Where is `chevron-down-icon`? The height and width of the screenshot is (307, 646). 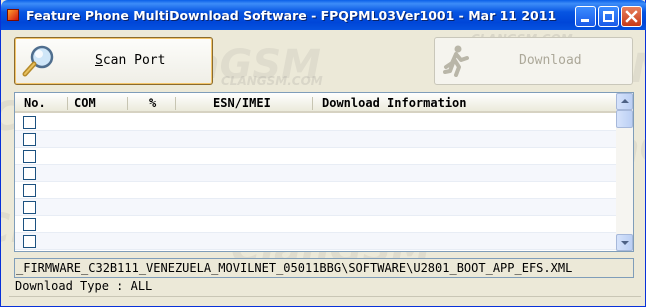
chevron-down-icon is located at coordinates (625, 243).